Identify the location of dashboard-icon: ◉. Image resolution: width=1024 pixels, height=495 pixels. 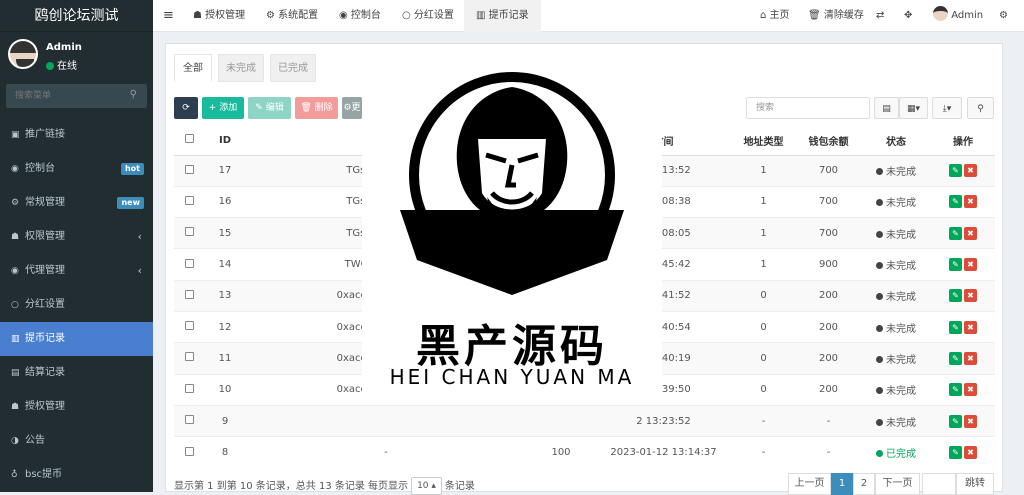
(15, 169).